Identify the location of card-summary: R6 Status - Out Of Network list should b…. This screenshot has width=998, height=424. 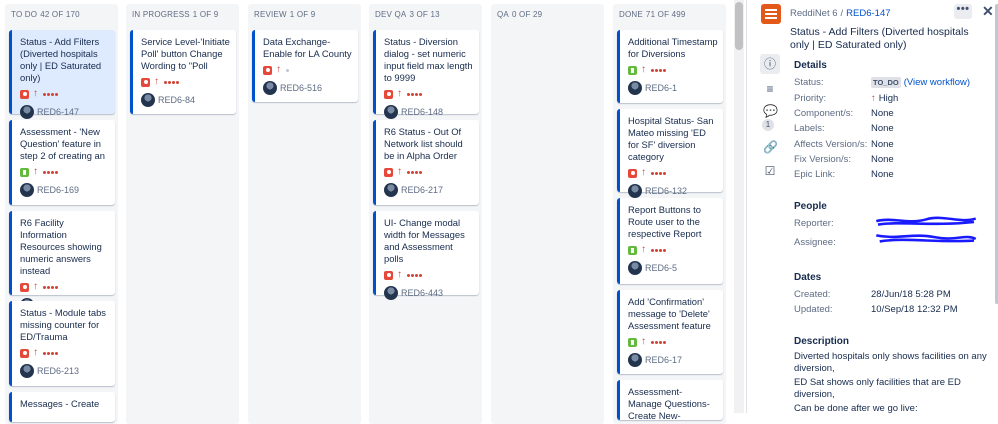
(423, 143).